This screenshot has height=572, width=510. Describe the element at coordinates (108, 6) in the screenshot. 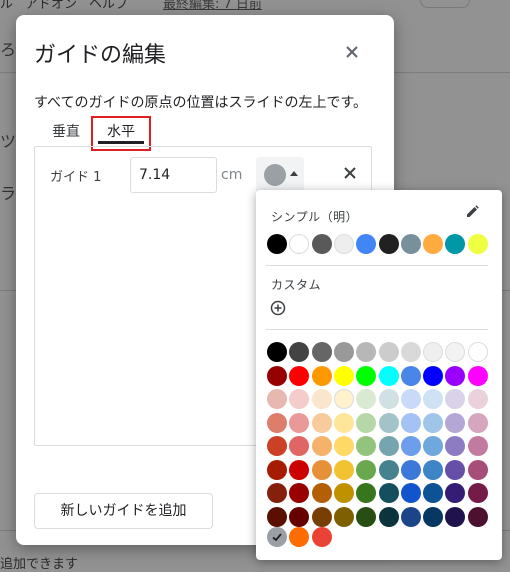

I see `menu-item-help: ヘルプ` at that location.